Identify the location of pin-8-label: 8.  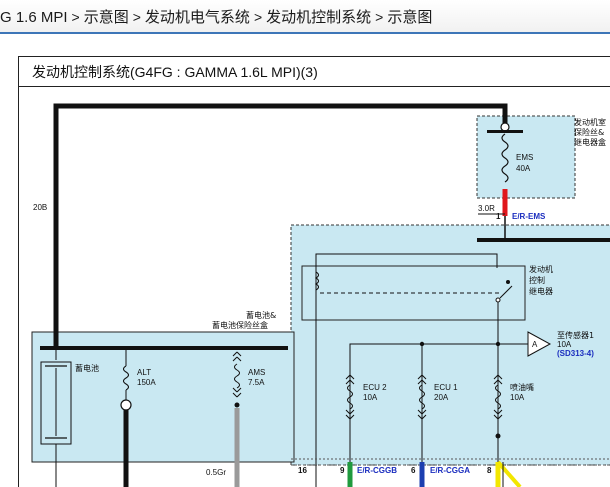
(489, 470).